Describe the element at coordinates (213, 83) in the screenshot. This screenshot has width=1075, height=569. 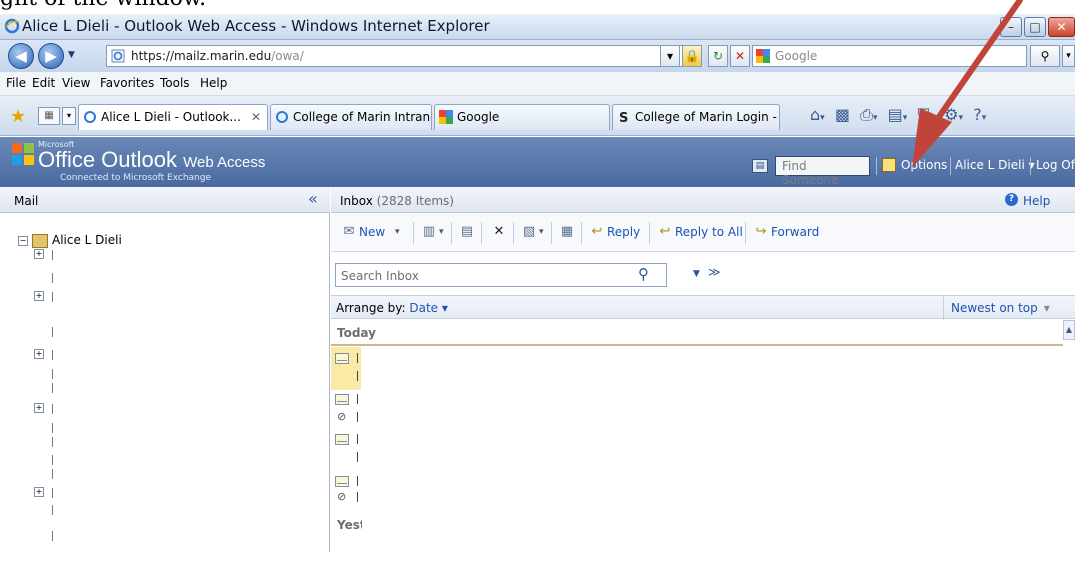
I see `menu-help: Help` at that location.